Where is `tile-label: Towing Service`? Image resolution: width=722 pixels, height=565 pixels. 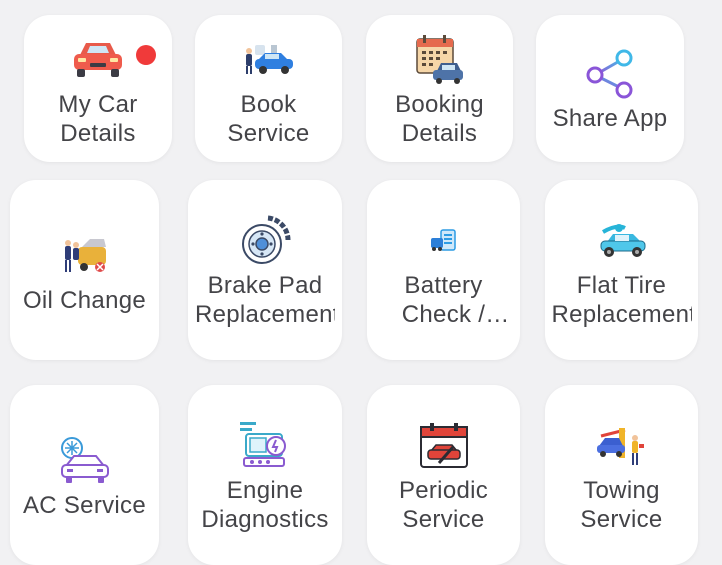 tile-label: Towing Service is located at coordinates (621, 505).